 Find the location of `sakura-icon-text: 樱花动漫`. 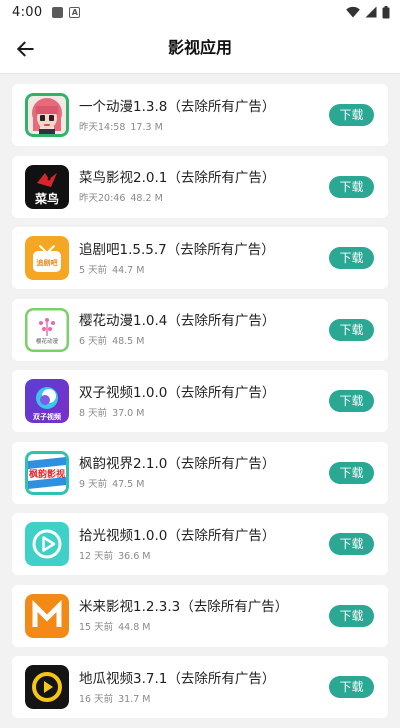

sakura-icon-text: 樱花动漫 is located at coordinates (47, 341).